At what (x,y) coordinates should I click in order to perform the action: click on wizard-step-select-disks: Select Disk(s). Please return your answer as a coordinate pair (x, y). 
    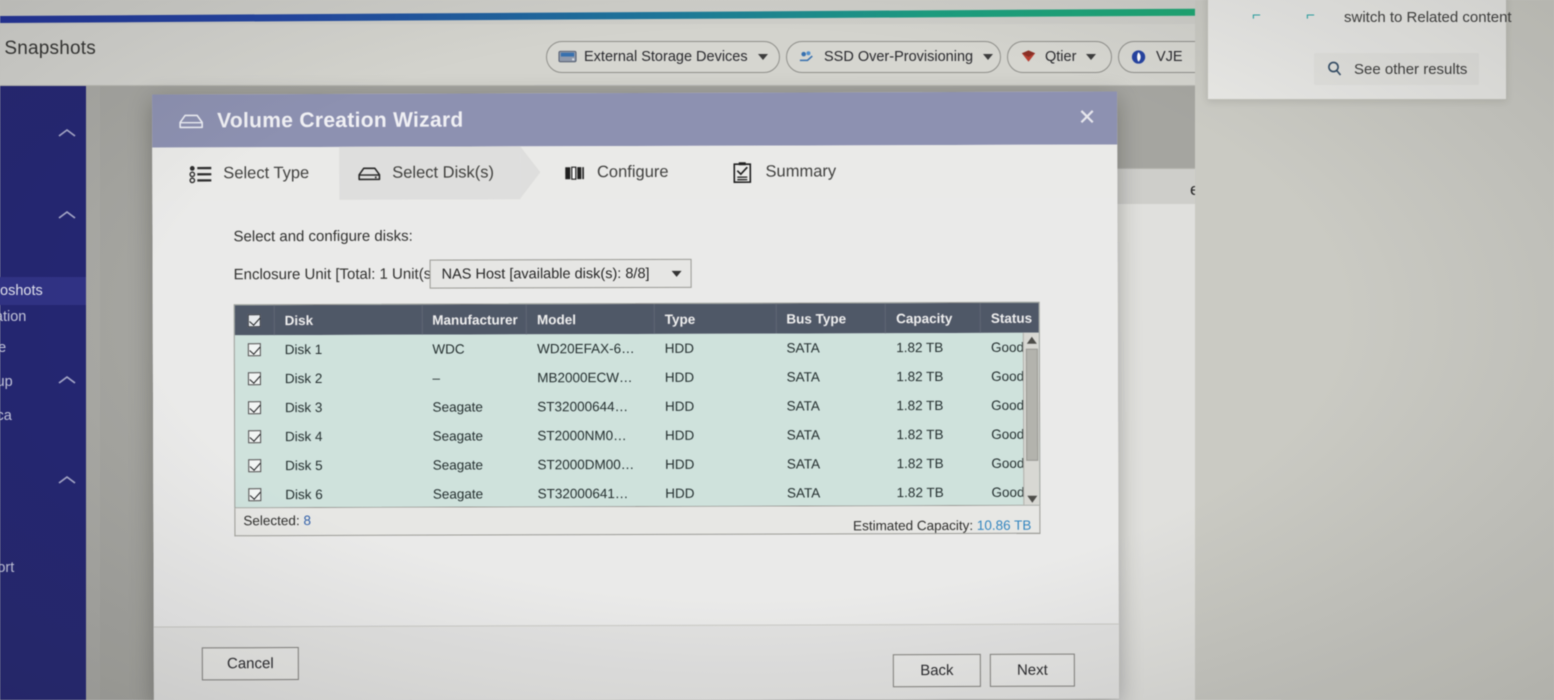
    Looking at the image, I should click on (430, 173).